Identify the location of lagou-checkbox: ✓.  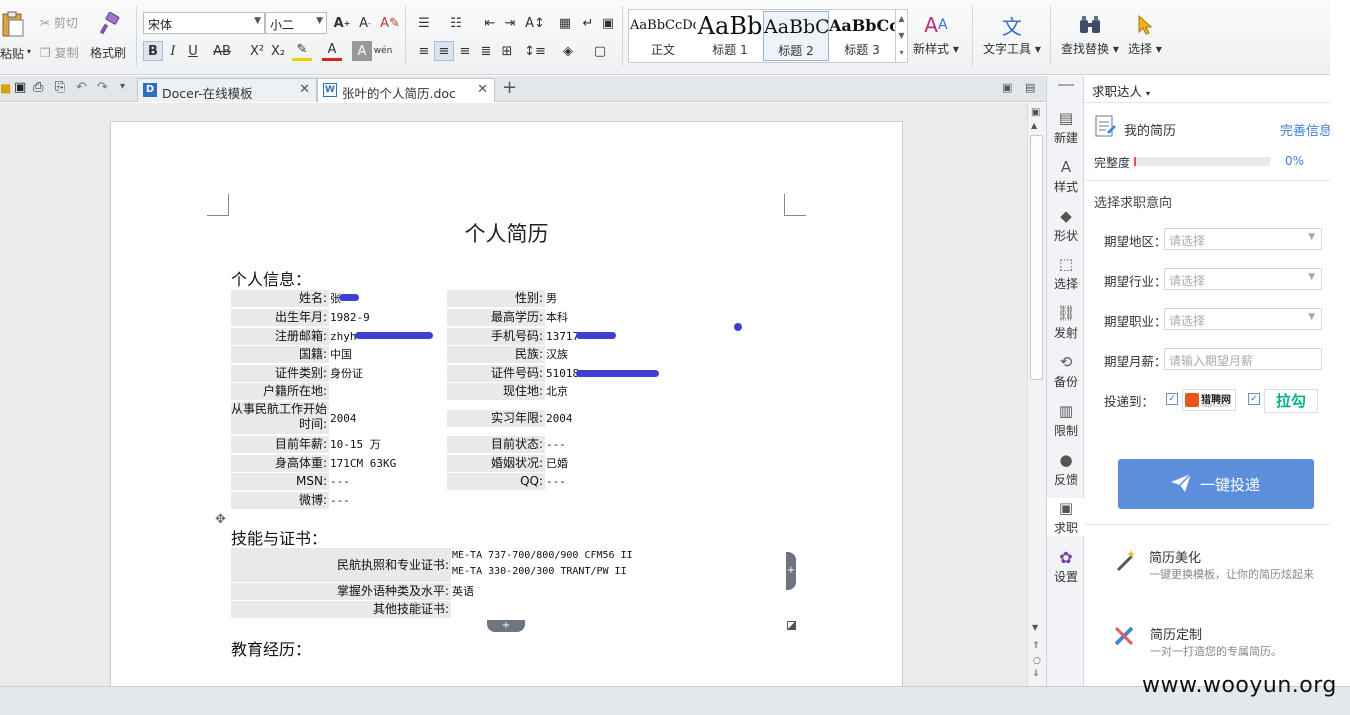
(1254, 399).